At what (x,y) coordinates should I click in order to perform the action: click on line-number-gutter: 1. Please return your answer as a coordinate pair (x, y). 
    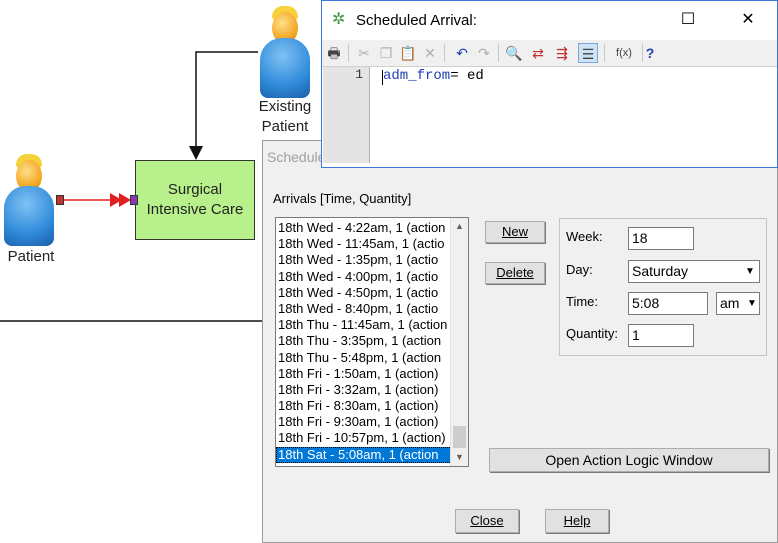
    Looking at the image, I should click on (346, 115).